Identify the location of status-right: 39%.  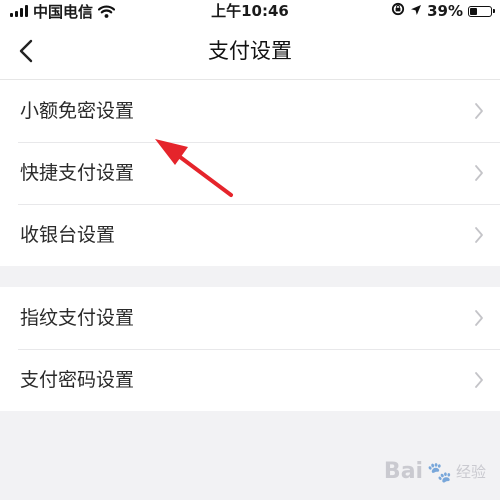
(443, 11).